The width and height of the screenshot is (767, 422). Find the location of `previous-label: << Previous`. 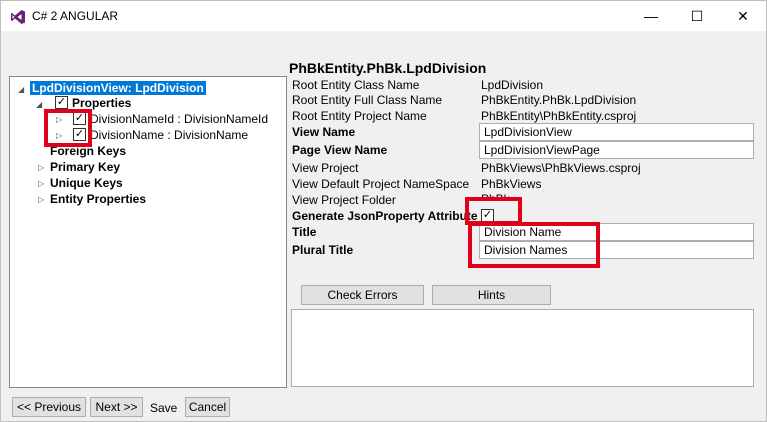

previous-label: << Previous is located at coordinates (49, 407).